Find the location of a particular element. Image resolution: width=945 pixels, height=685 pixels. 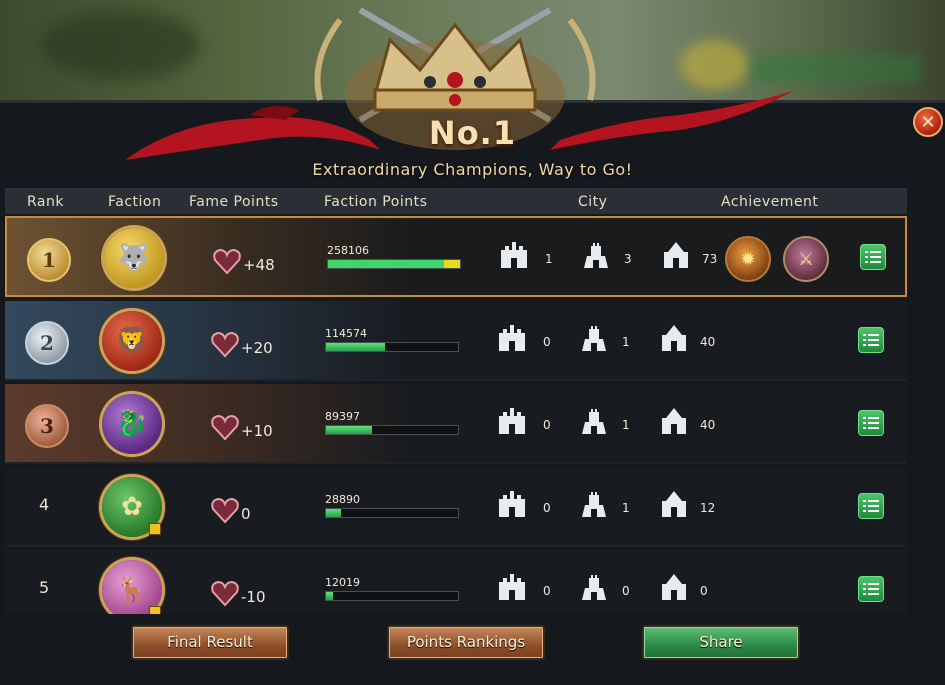

header-faction-points: Faction Points is located at coordinates (376, 202).